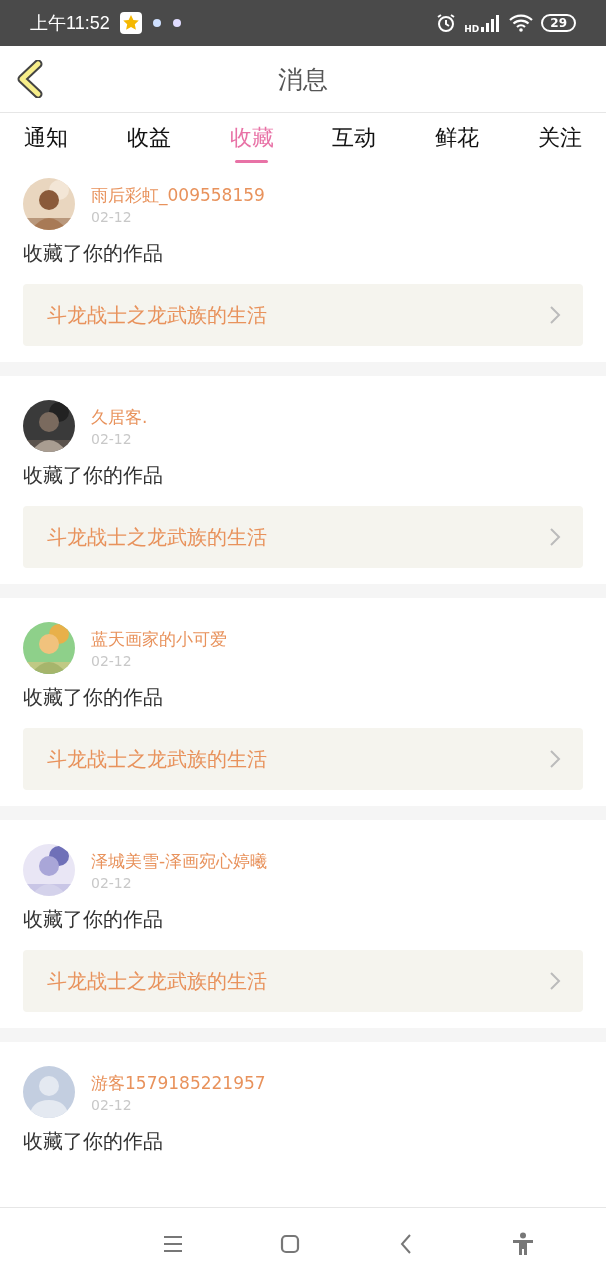  Describe the element at coordinates (178, 1083) in the screenshot. I see `user-name: 游客1579185221957` at that location.